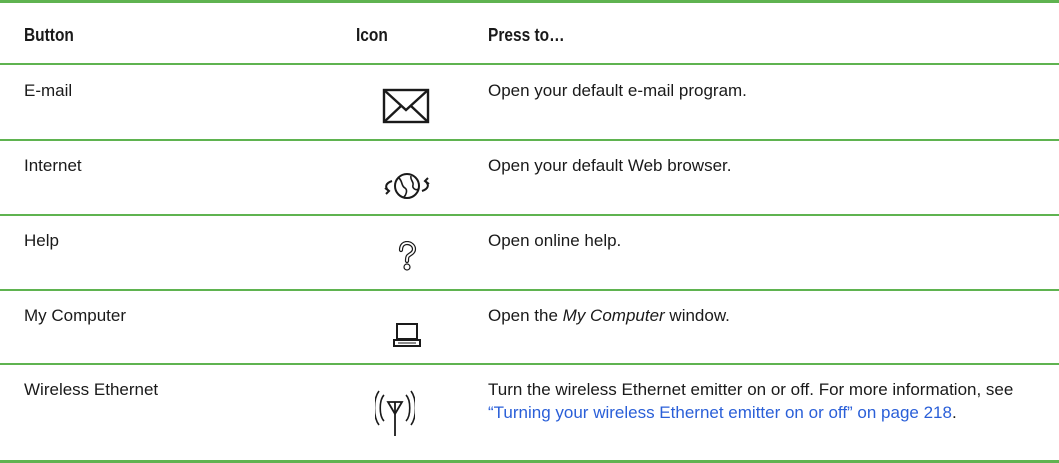 This screenshot has width=1059, height=463. What do you see at coordinates (407, 186) in the screenshot?
I see `globe-arrows-icon` at bounding box center [407, 186].